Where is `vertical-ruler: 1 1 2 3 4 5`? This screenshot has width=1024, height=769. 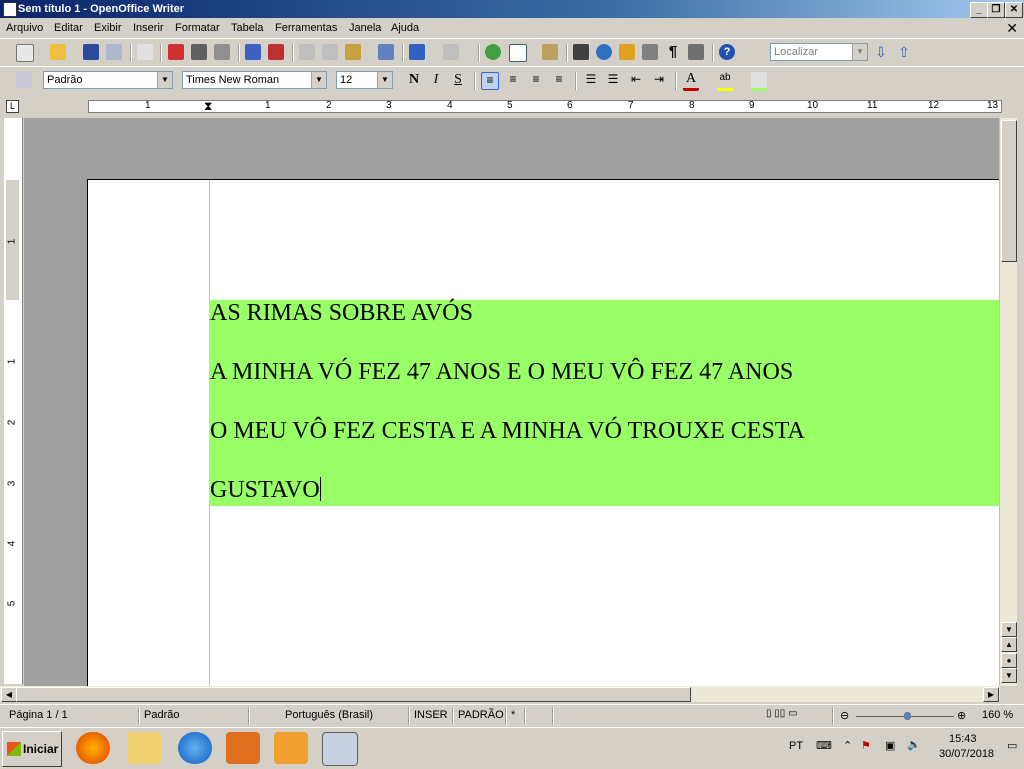 vertical-ruler: 1 1 2 3 4 5 is located at coordinates (13, 401).